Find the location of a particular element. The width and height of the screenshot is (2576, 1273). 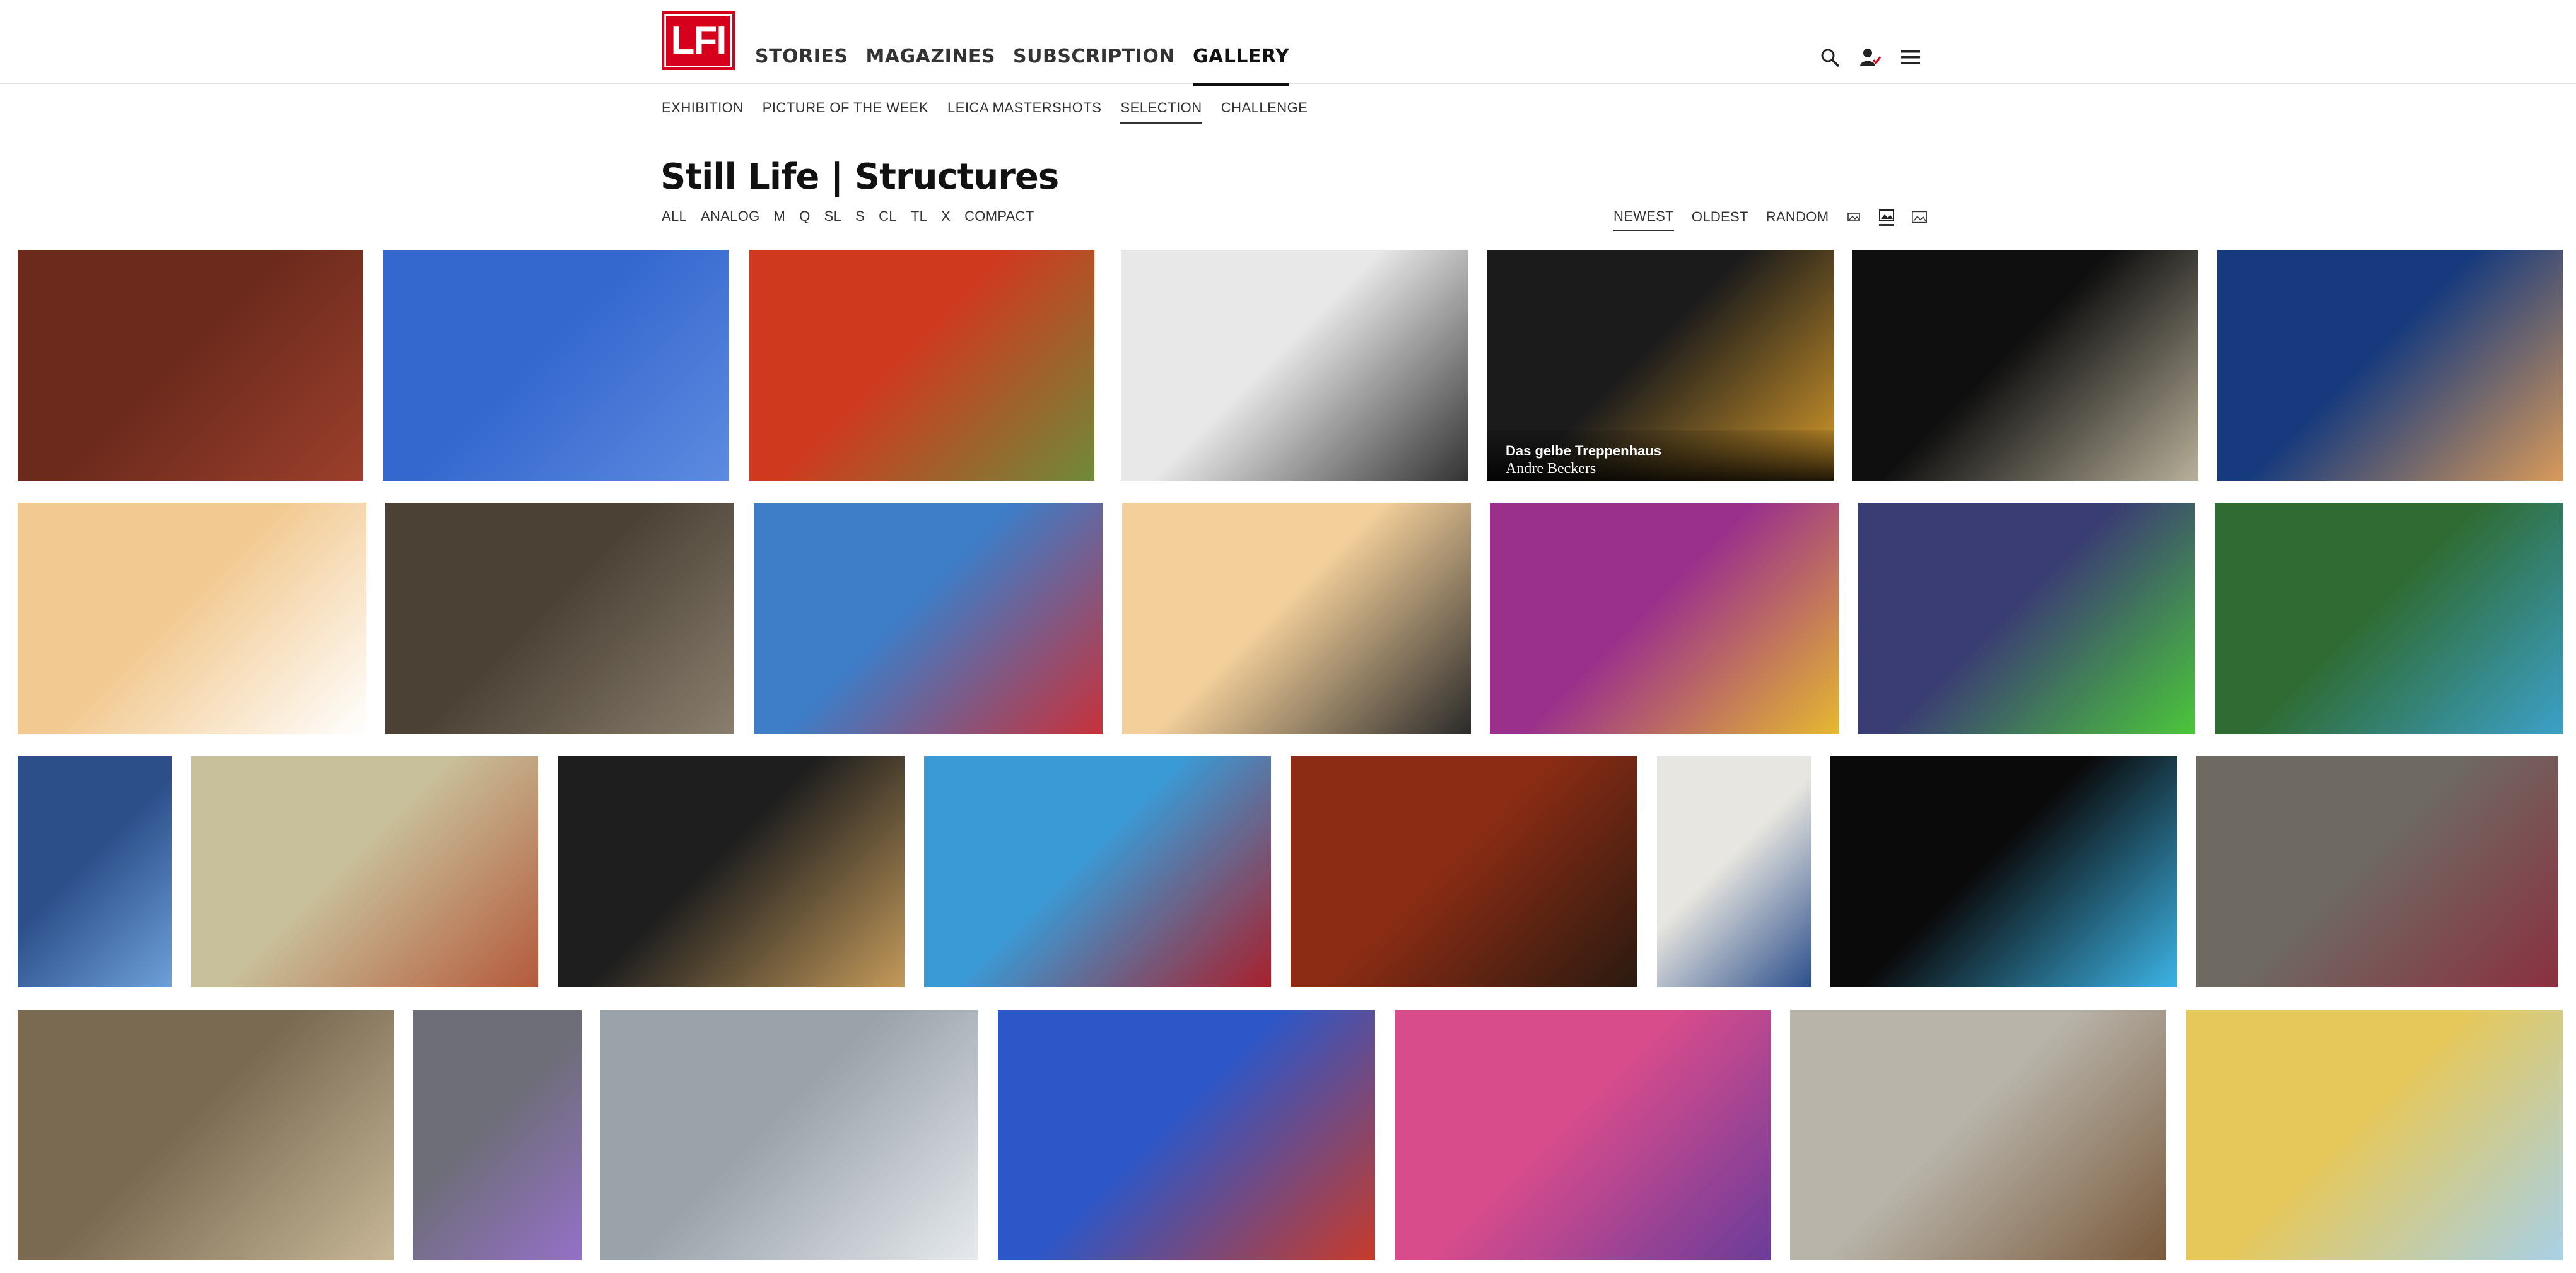

camera-filters: ALL ANALOG M Q SL S CL TL X COMPACT is located at coordinates (848, 216).